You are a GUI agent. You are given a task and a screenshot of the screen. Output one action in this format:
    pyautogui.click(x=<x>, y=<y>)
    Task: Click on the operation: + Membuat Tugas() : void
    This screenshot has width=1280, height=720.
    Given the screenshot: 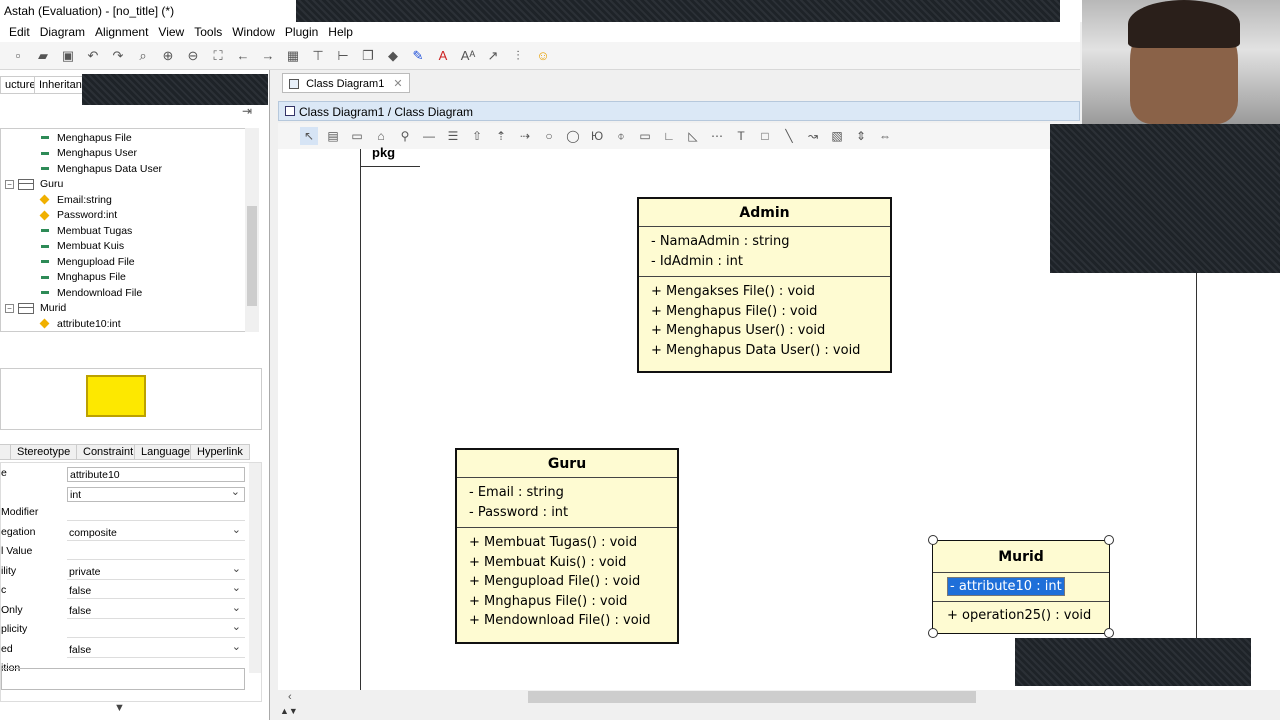 What is the action you would take?
    pyautogui.click(x=567, y=543)
    